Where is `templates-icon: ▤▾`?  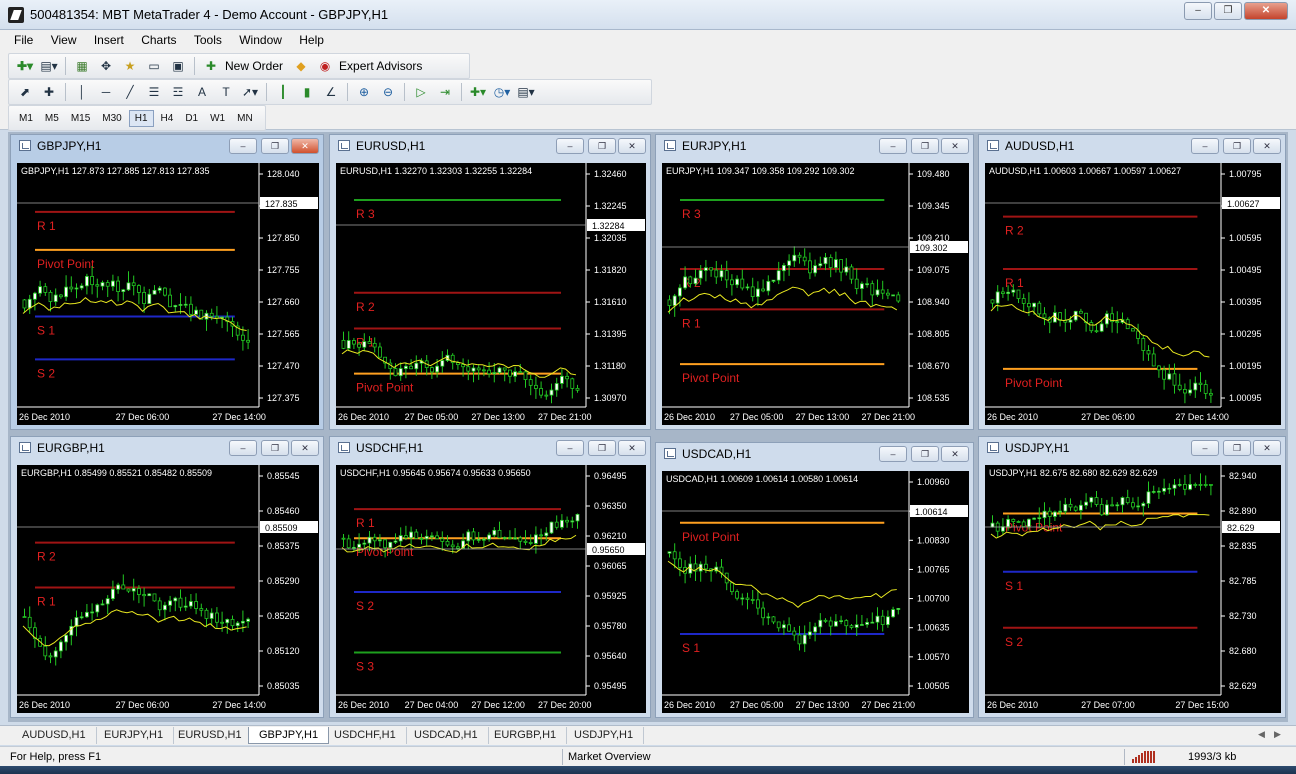
templates-icon: ▤▾ is located at coordinates (526, 92).